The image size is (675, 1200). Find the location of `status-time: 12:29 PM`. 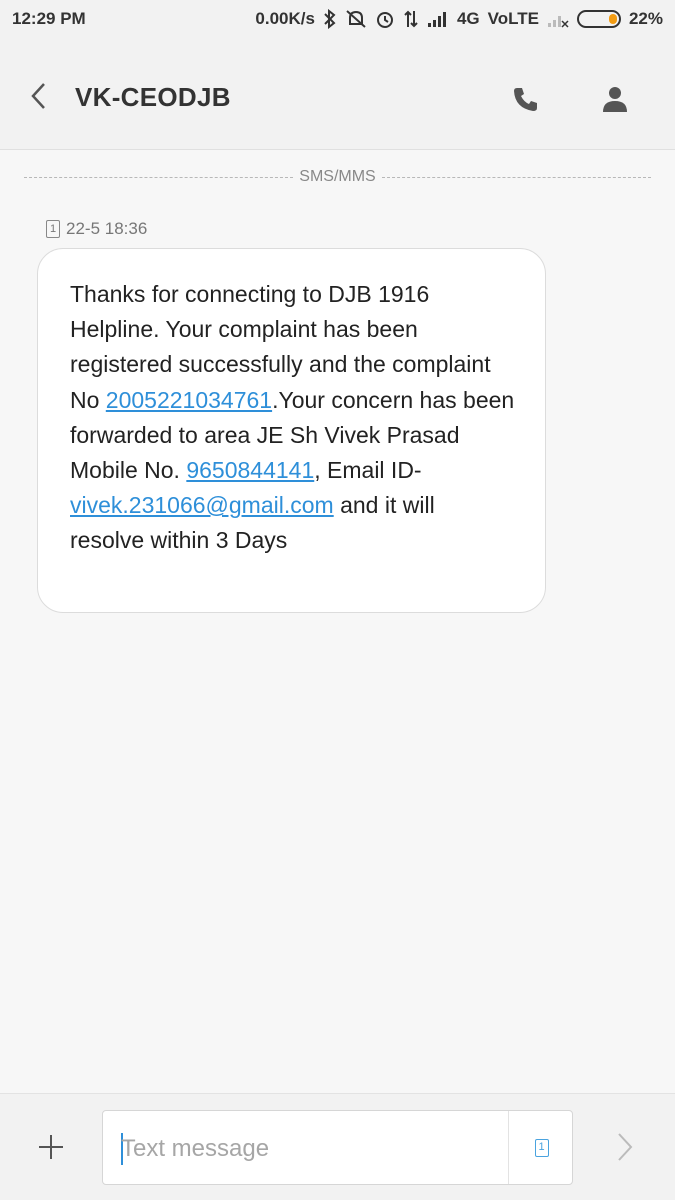

status-time: 12:29 PM is located at coordinates (49, 18).